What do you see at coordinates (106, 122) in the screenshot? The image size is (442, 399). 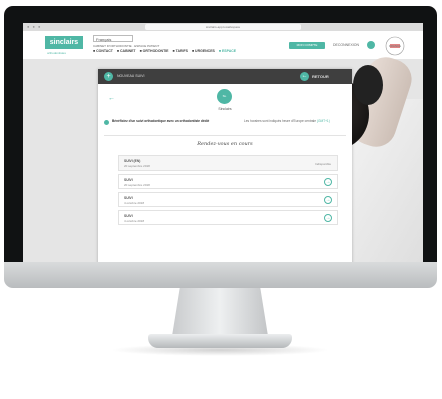 I see `info-dot-icon` at bounding box center [106, 122].